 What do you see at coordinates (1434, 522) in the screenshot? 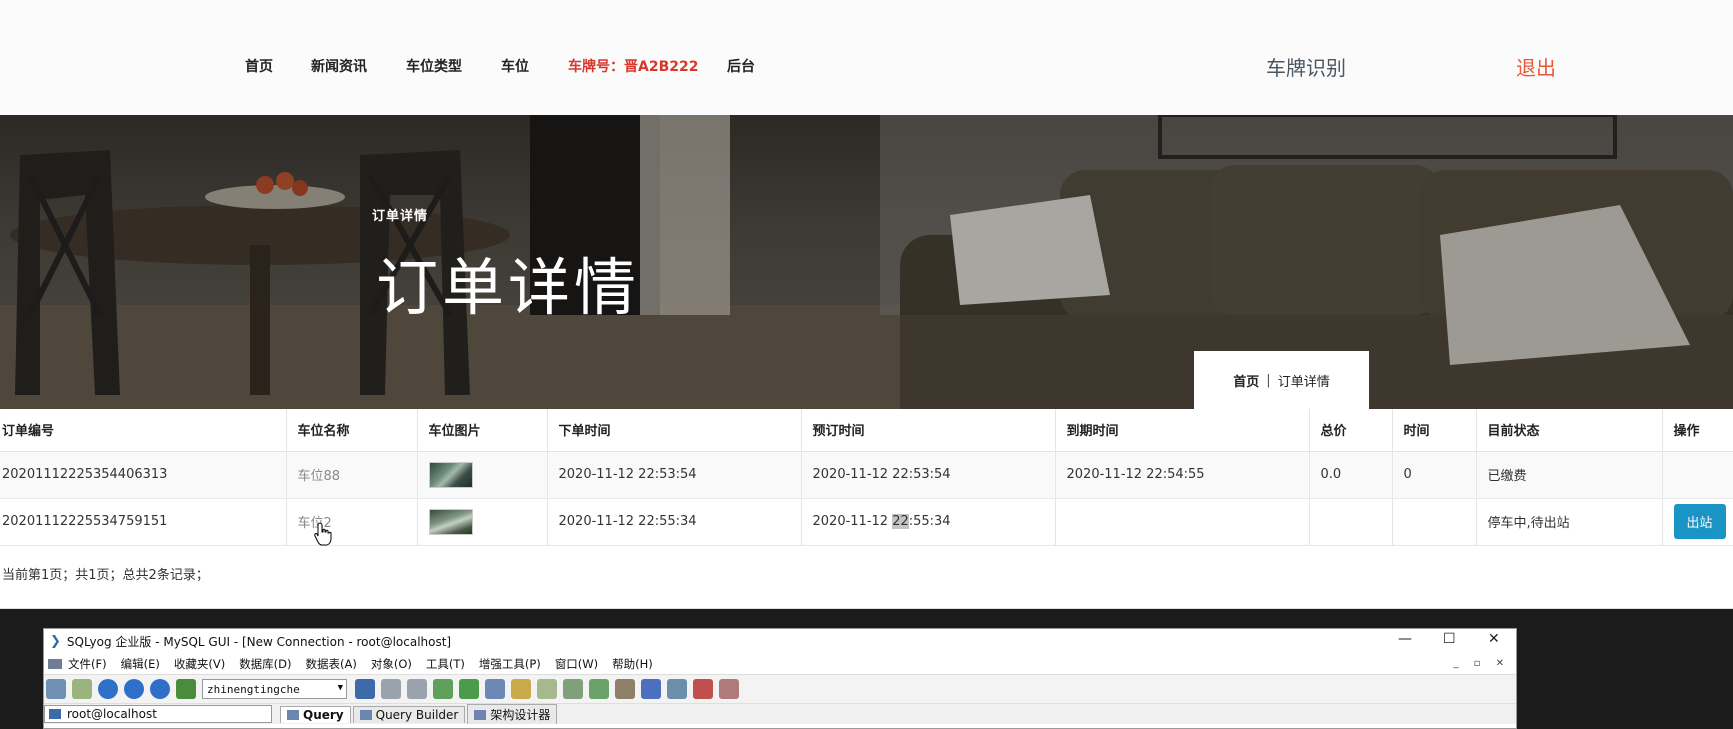
I see `cell-duration` at bounding box center [1434, 522].